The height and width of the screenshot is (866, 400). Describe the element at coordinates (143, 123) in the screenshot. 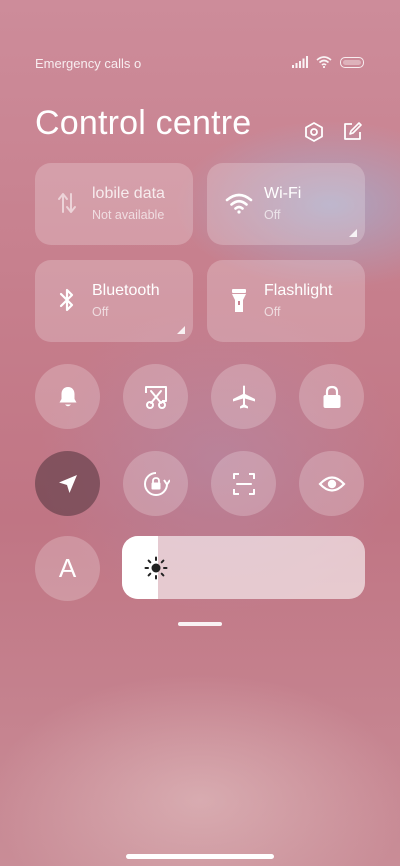

I see `page-title: Control centre` at that location.